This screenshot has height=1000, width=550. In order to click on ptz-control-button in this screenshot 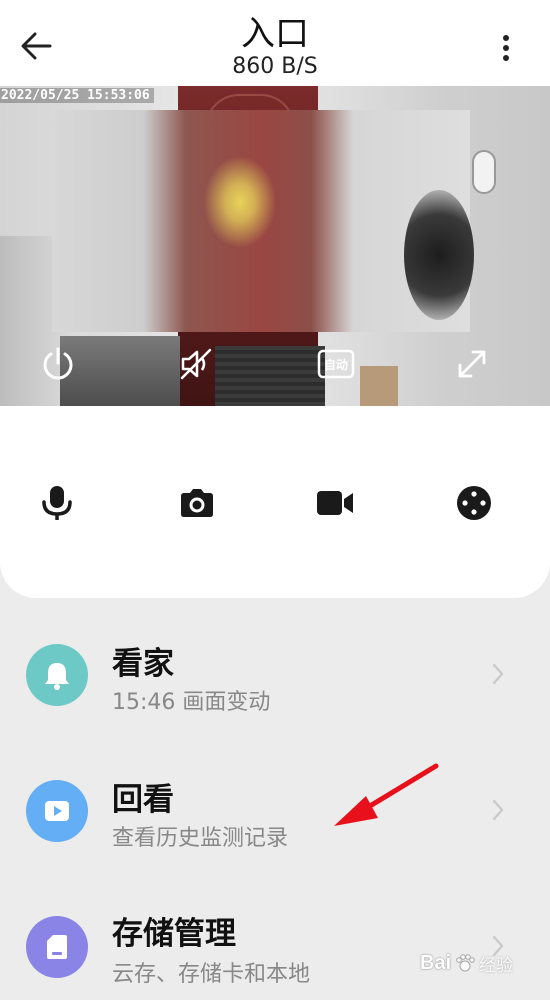, I will do `click(474, 503)`.